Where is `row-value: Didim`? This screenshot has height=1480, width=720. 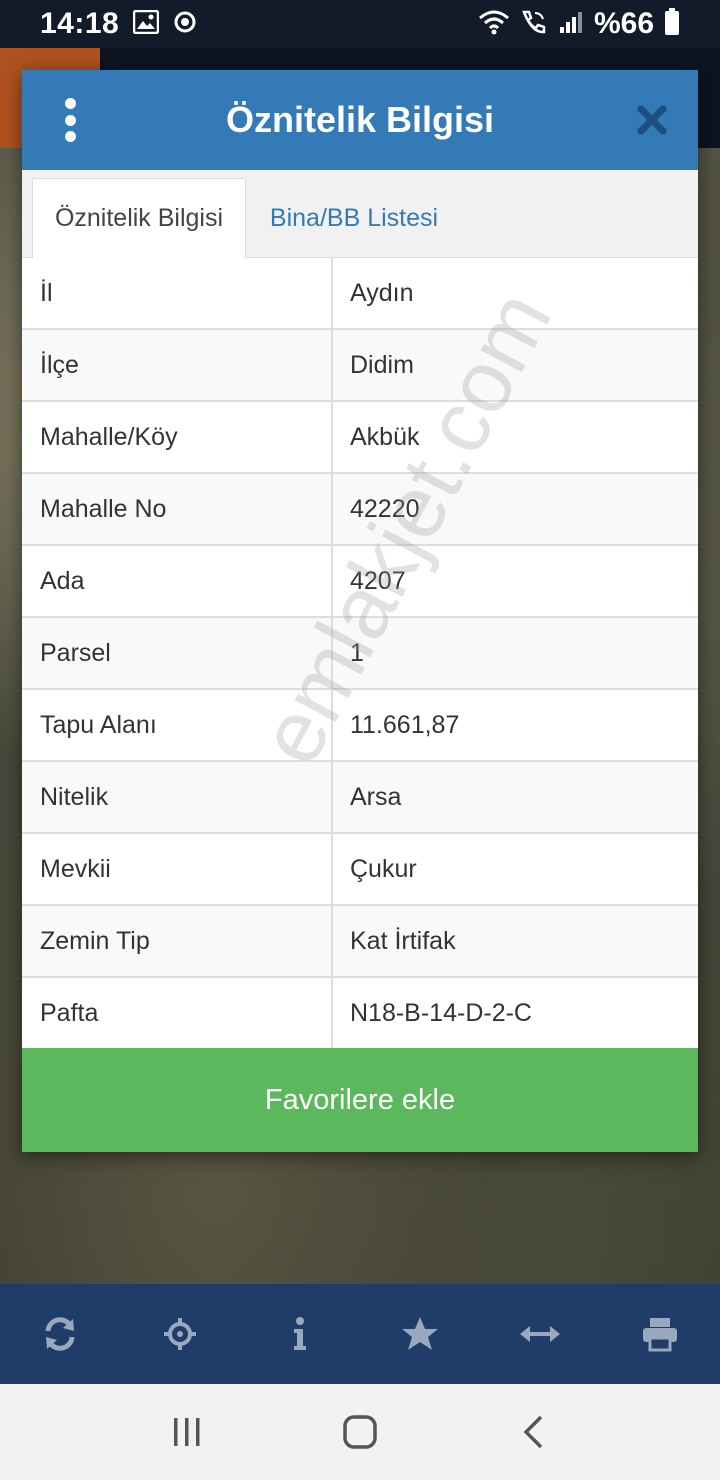
row-value: Didim is located at coordinates (382, 364).